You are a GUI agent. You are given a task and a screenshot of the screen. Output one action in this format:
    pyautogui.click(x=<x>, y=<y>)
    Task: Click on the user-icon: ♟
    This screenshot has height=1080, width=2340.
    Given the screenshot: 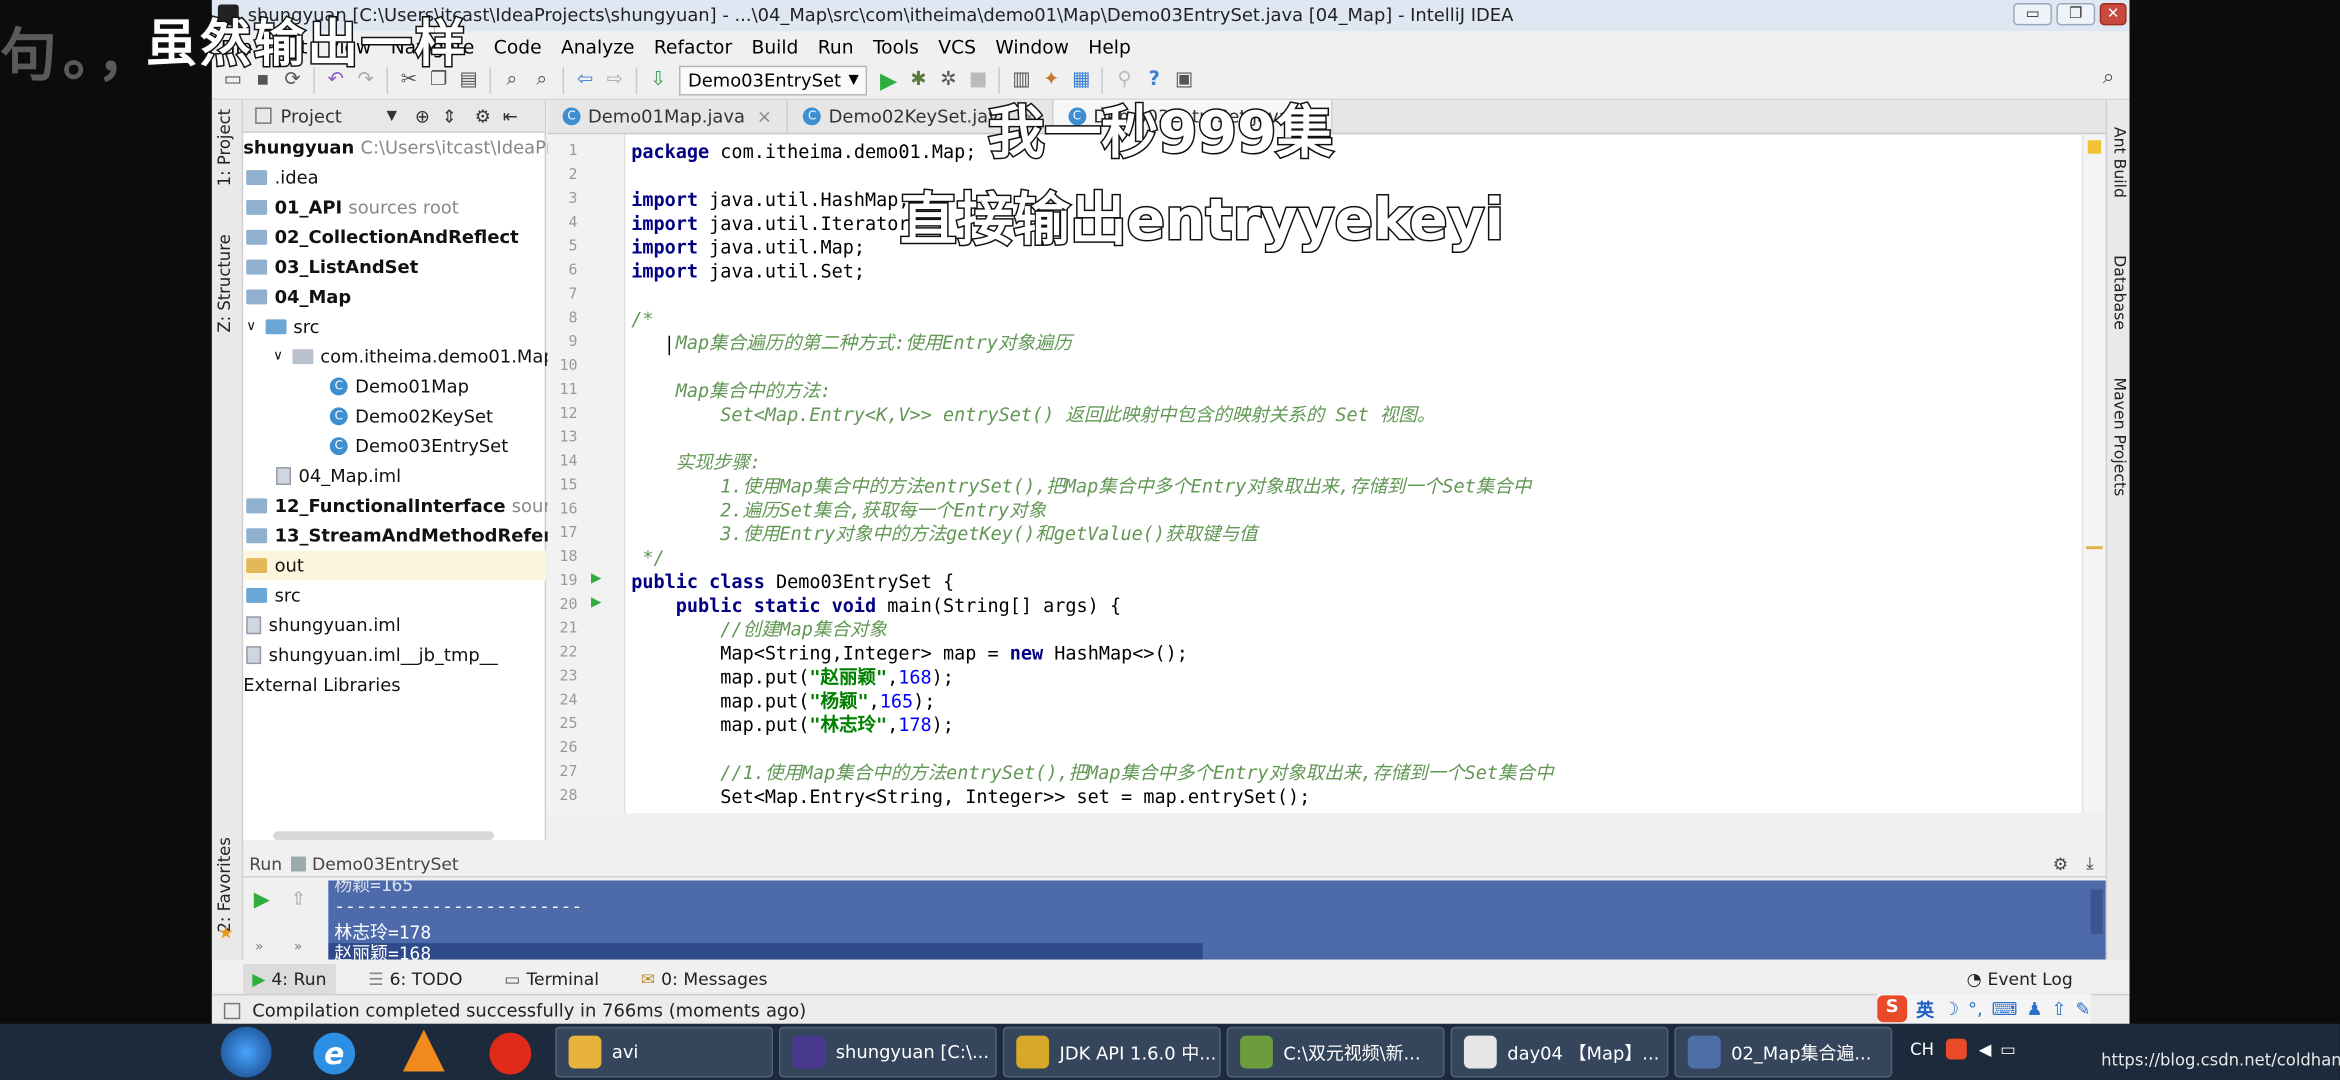 What is the action you would take?
    pyautogui.click(x=2034, y=1008)
    